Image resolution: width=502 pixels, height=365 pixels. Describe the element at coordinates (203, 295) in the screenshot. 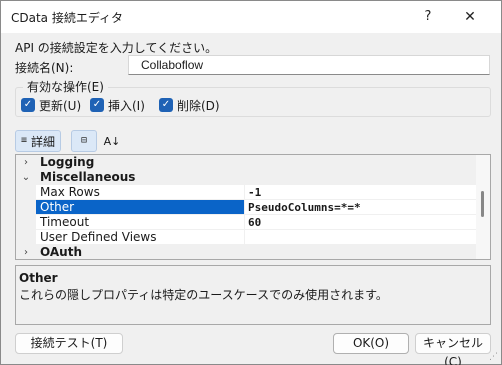

I see `description-text: これらの隠しプロパティは特定のユースケースでのみ使用されます。` at that location.